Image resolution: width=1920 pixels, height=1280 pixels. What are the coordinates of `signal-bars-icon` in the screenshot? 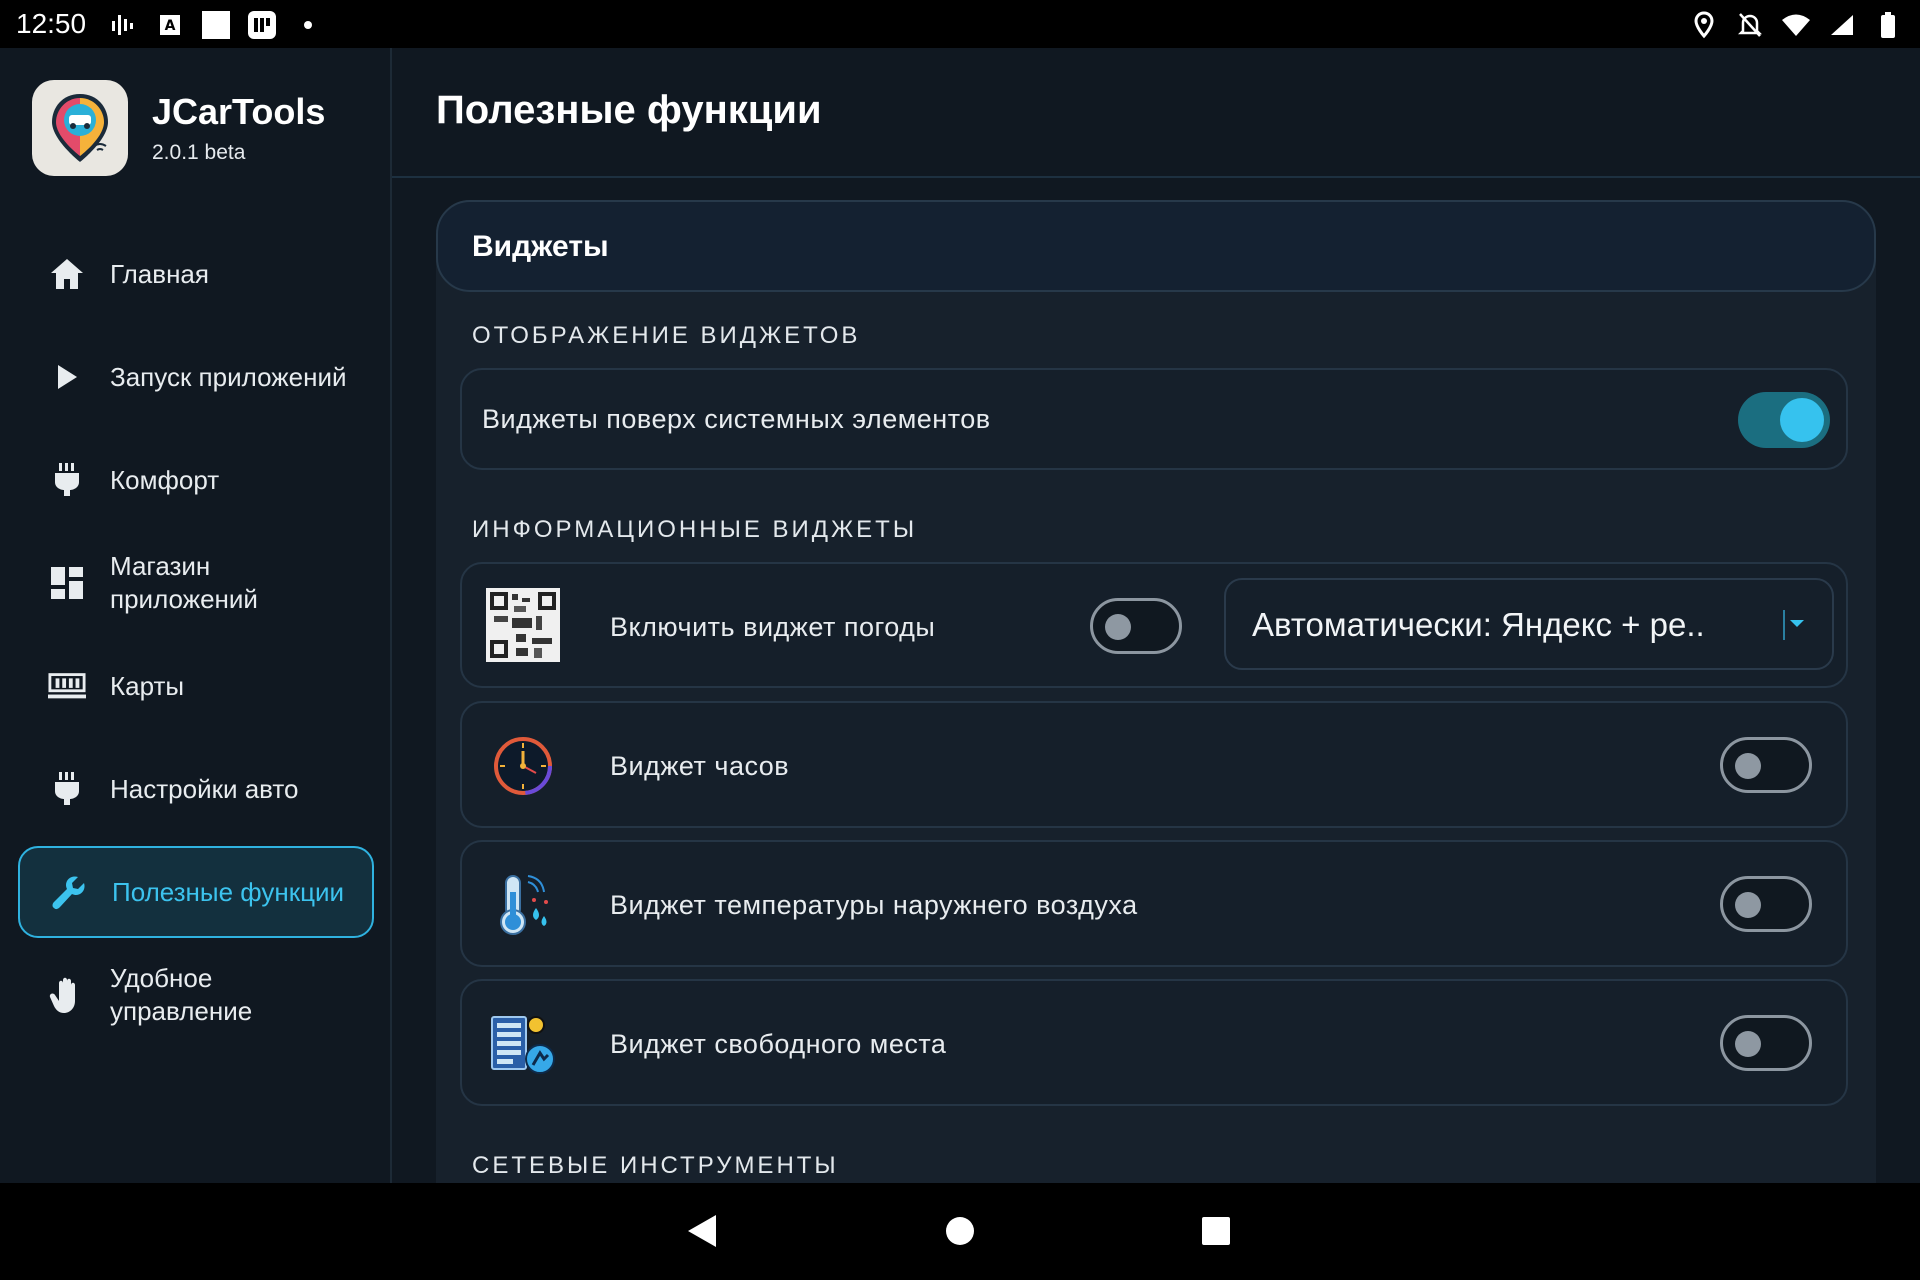 It's located at (124, 25).